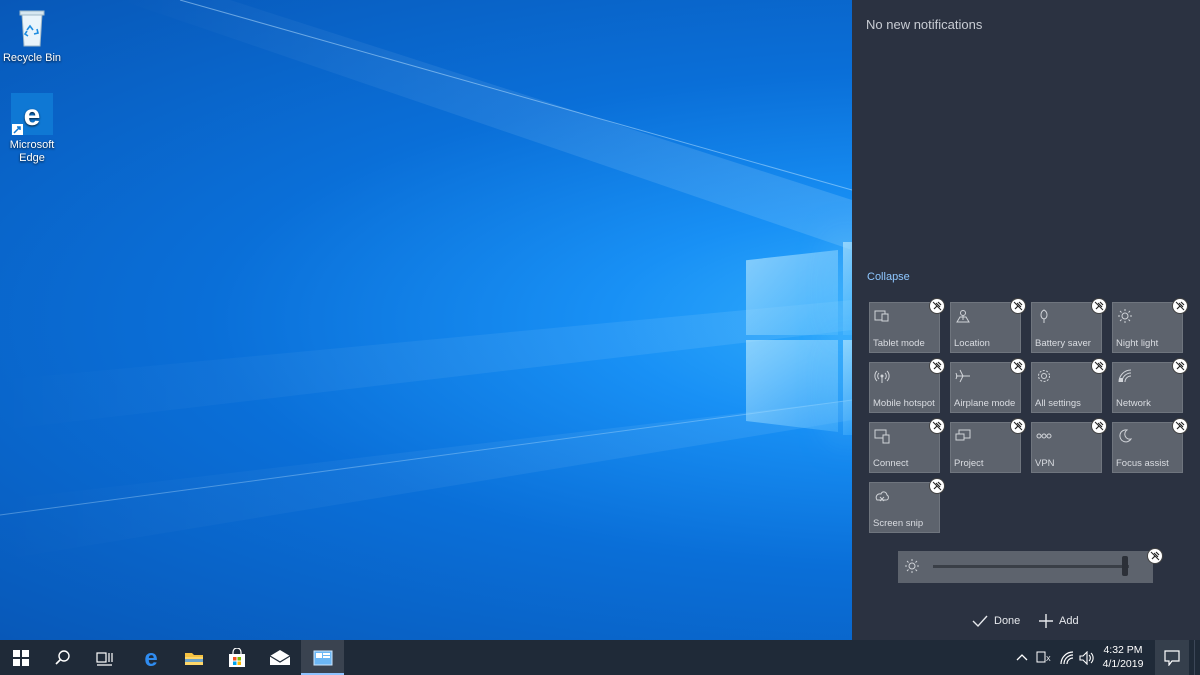 The image size is (1200, 675). What do you see at coordinates (972, 343) in the screenshot?
I see `tile-label: Location` at bounding box center [972, 343].